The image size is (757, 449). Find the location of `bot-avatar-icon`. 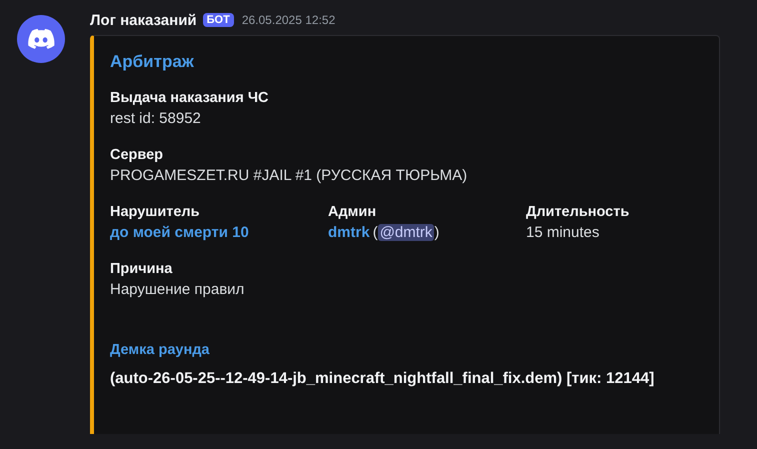

bot-avatar-icon is located at coordinates (41, 39).